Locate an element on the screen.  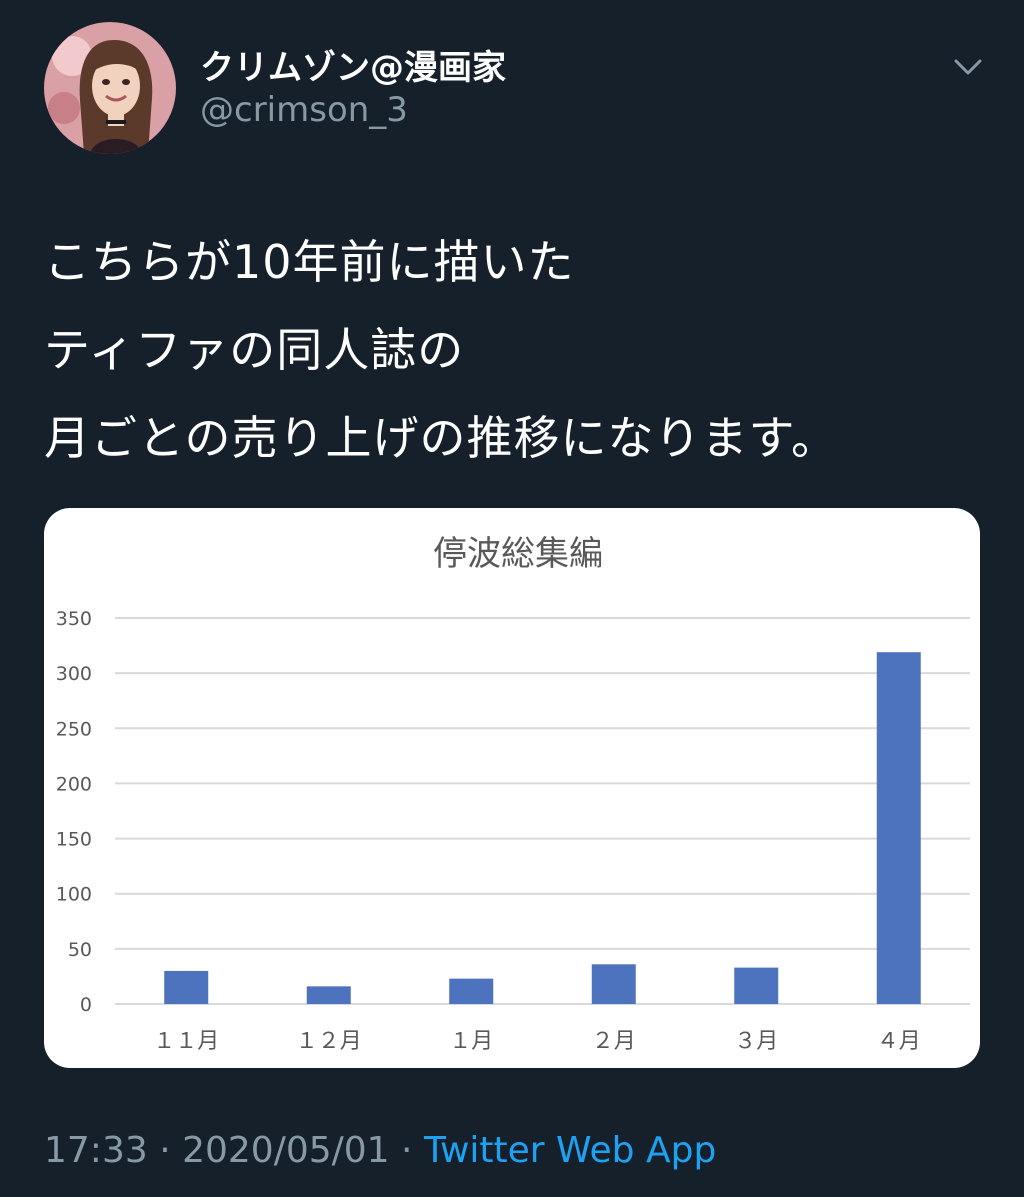
y-tick-label: 150 is located at coordinates (74, 840).